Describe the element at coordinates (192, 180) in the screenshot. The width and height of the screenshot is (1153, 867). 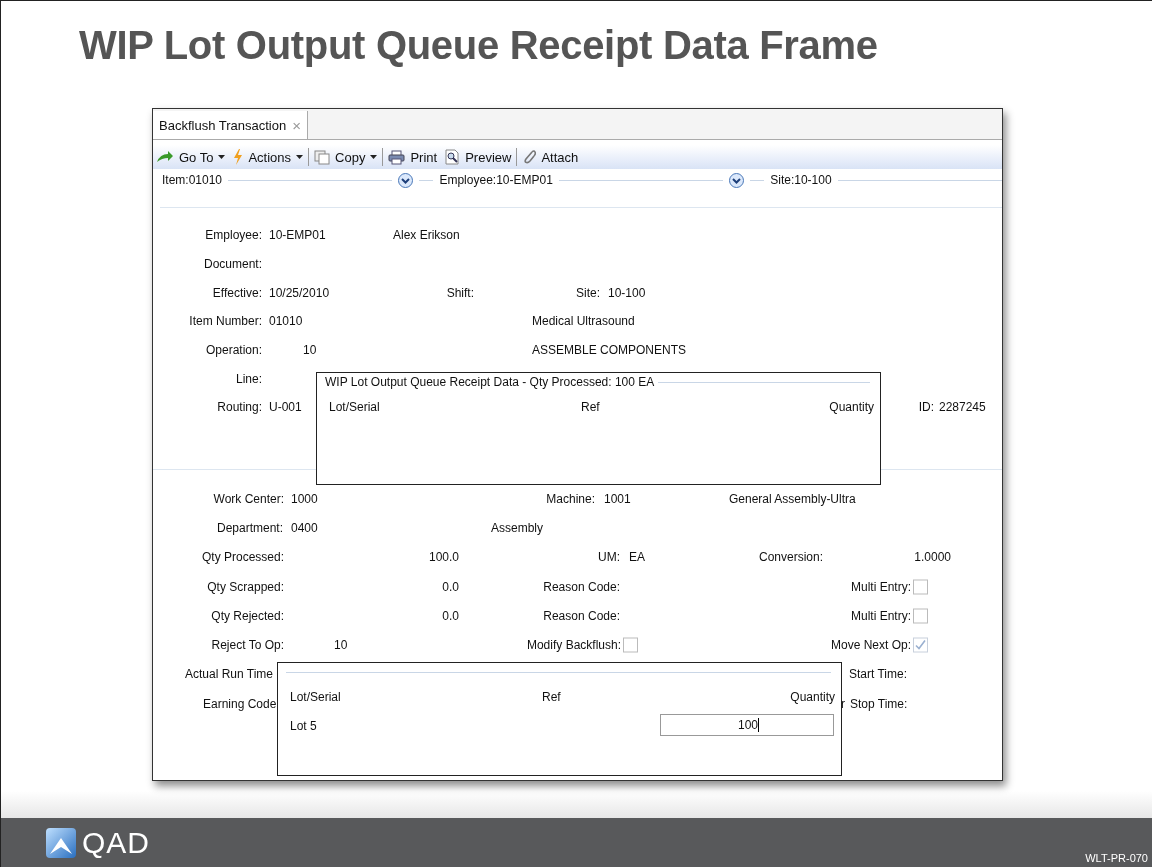
I see `filter-label: Item:01010` at that location.